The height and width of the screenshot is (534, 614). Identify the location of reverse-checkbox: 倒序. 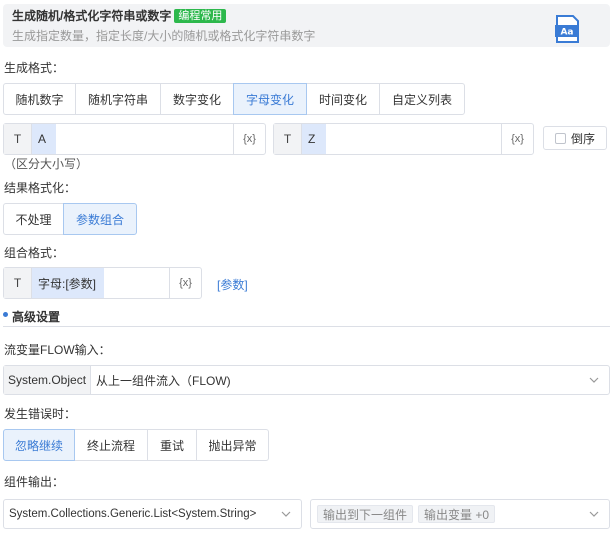
(575, 138).